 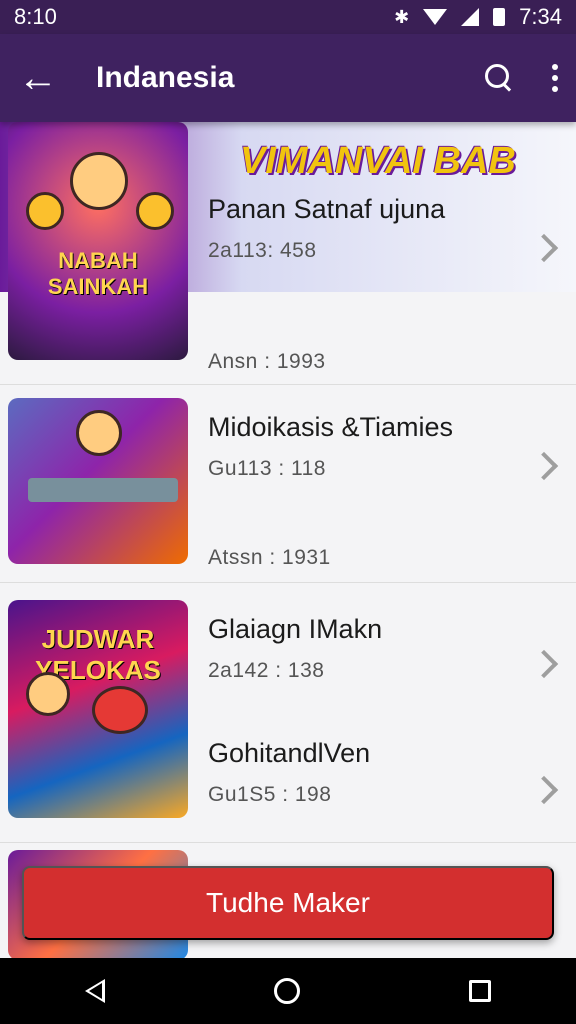 I want to click on nav-back-icon, so click(x=94, y=991).